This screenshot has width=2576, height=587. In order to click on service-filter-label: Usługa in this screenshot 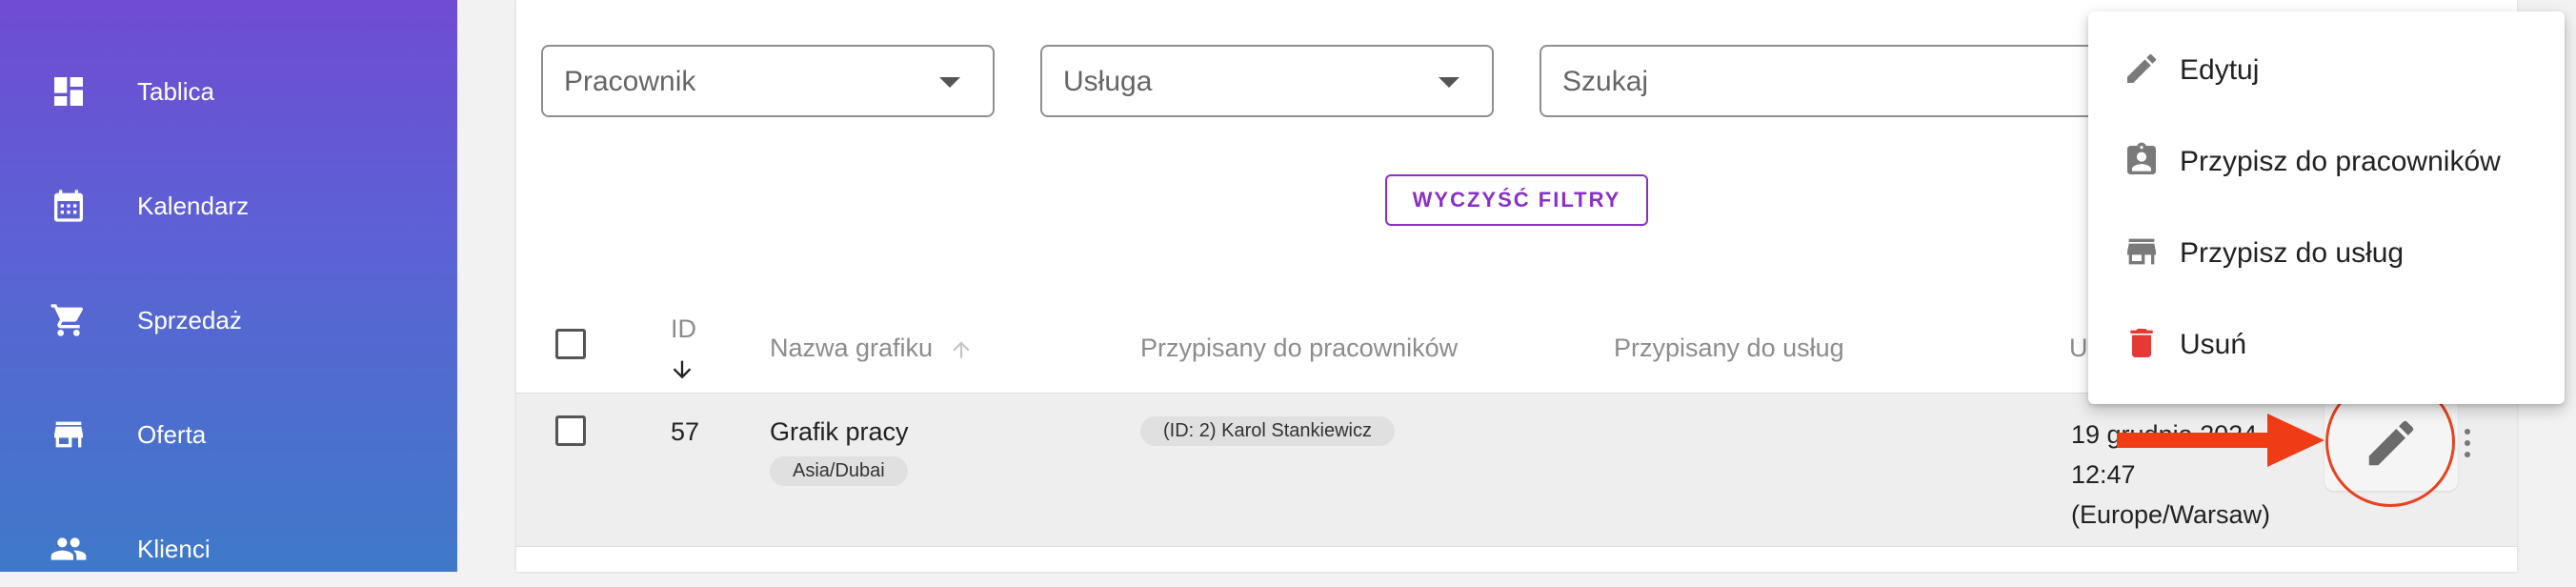, I will do `click(1108, 81)`.